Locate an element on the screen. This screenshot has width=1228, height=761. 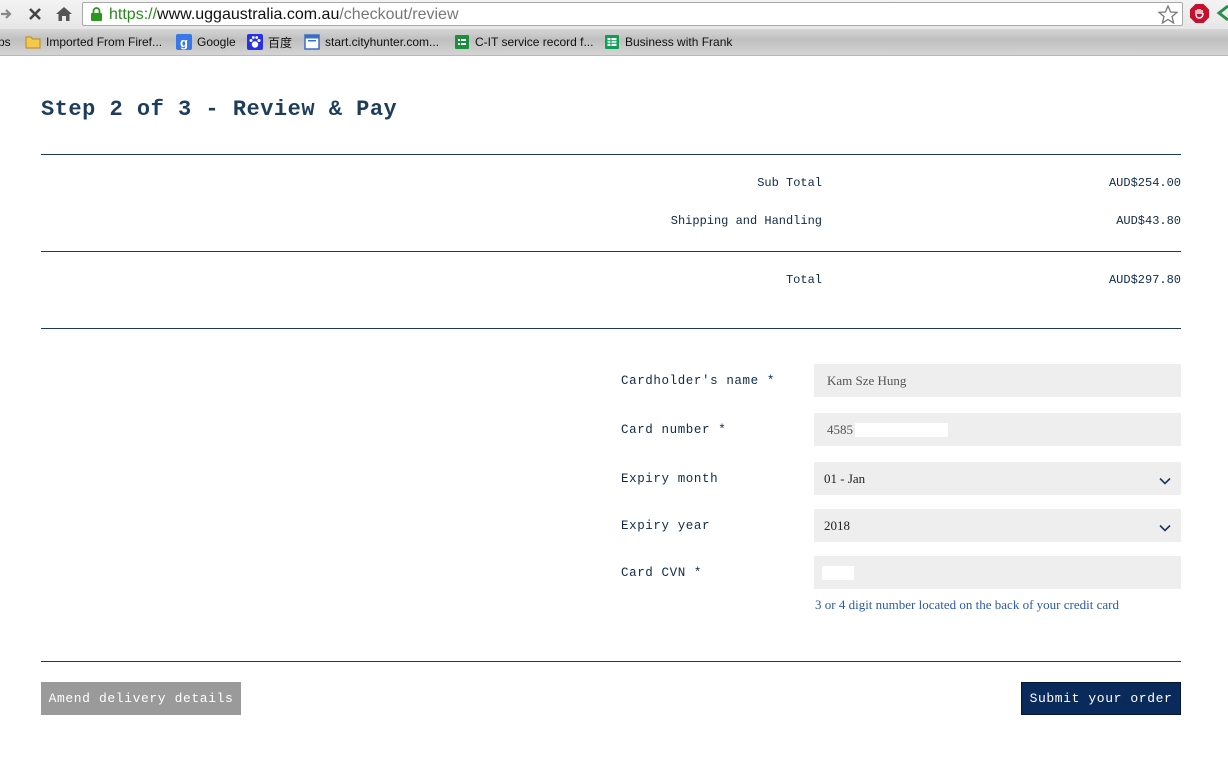
subtotal-label: Sub Total is located at coordinates (789, 183).